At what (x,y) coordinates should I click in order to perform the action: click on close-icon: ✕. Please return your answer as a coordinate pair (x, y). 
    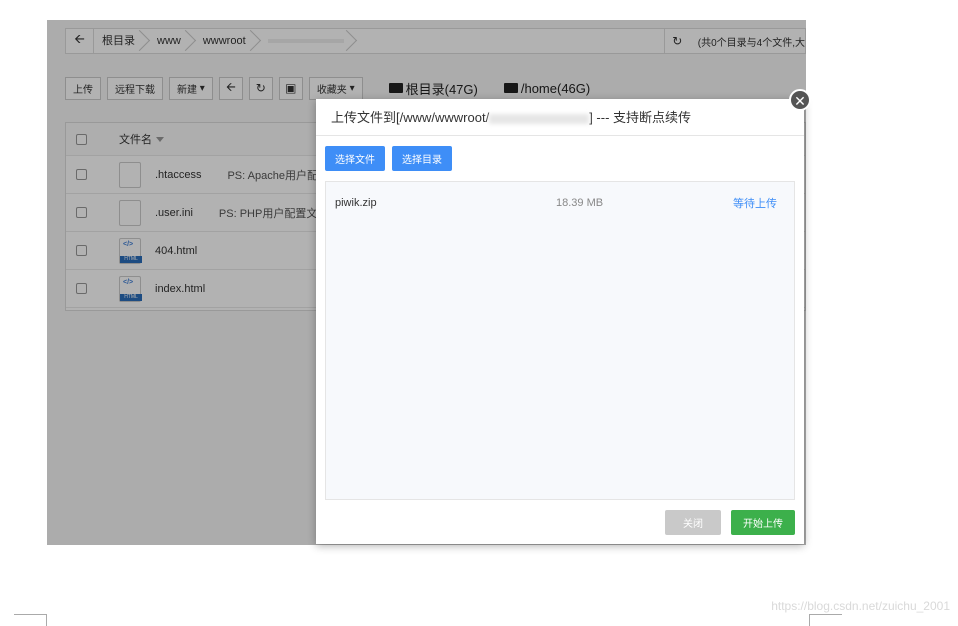
    Looking at the image, I should click on (800, 100).